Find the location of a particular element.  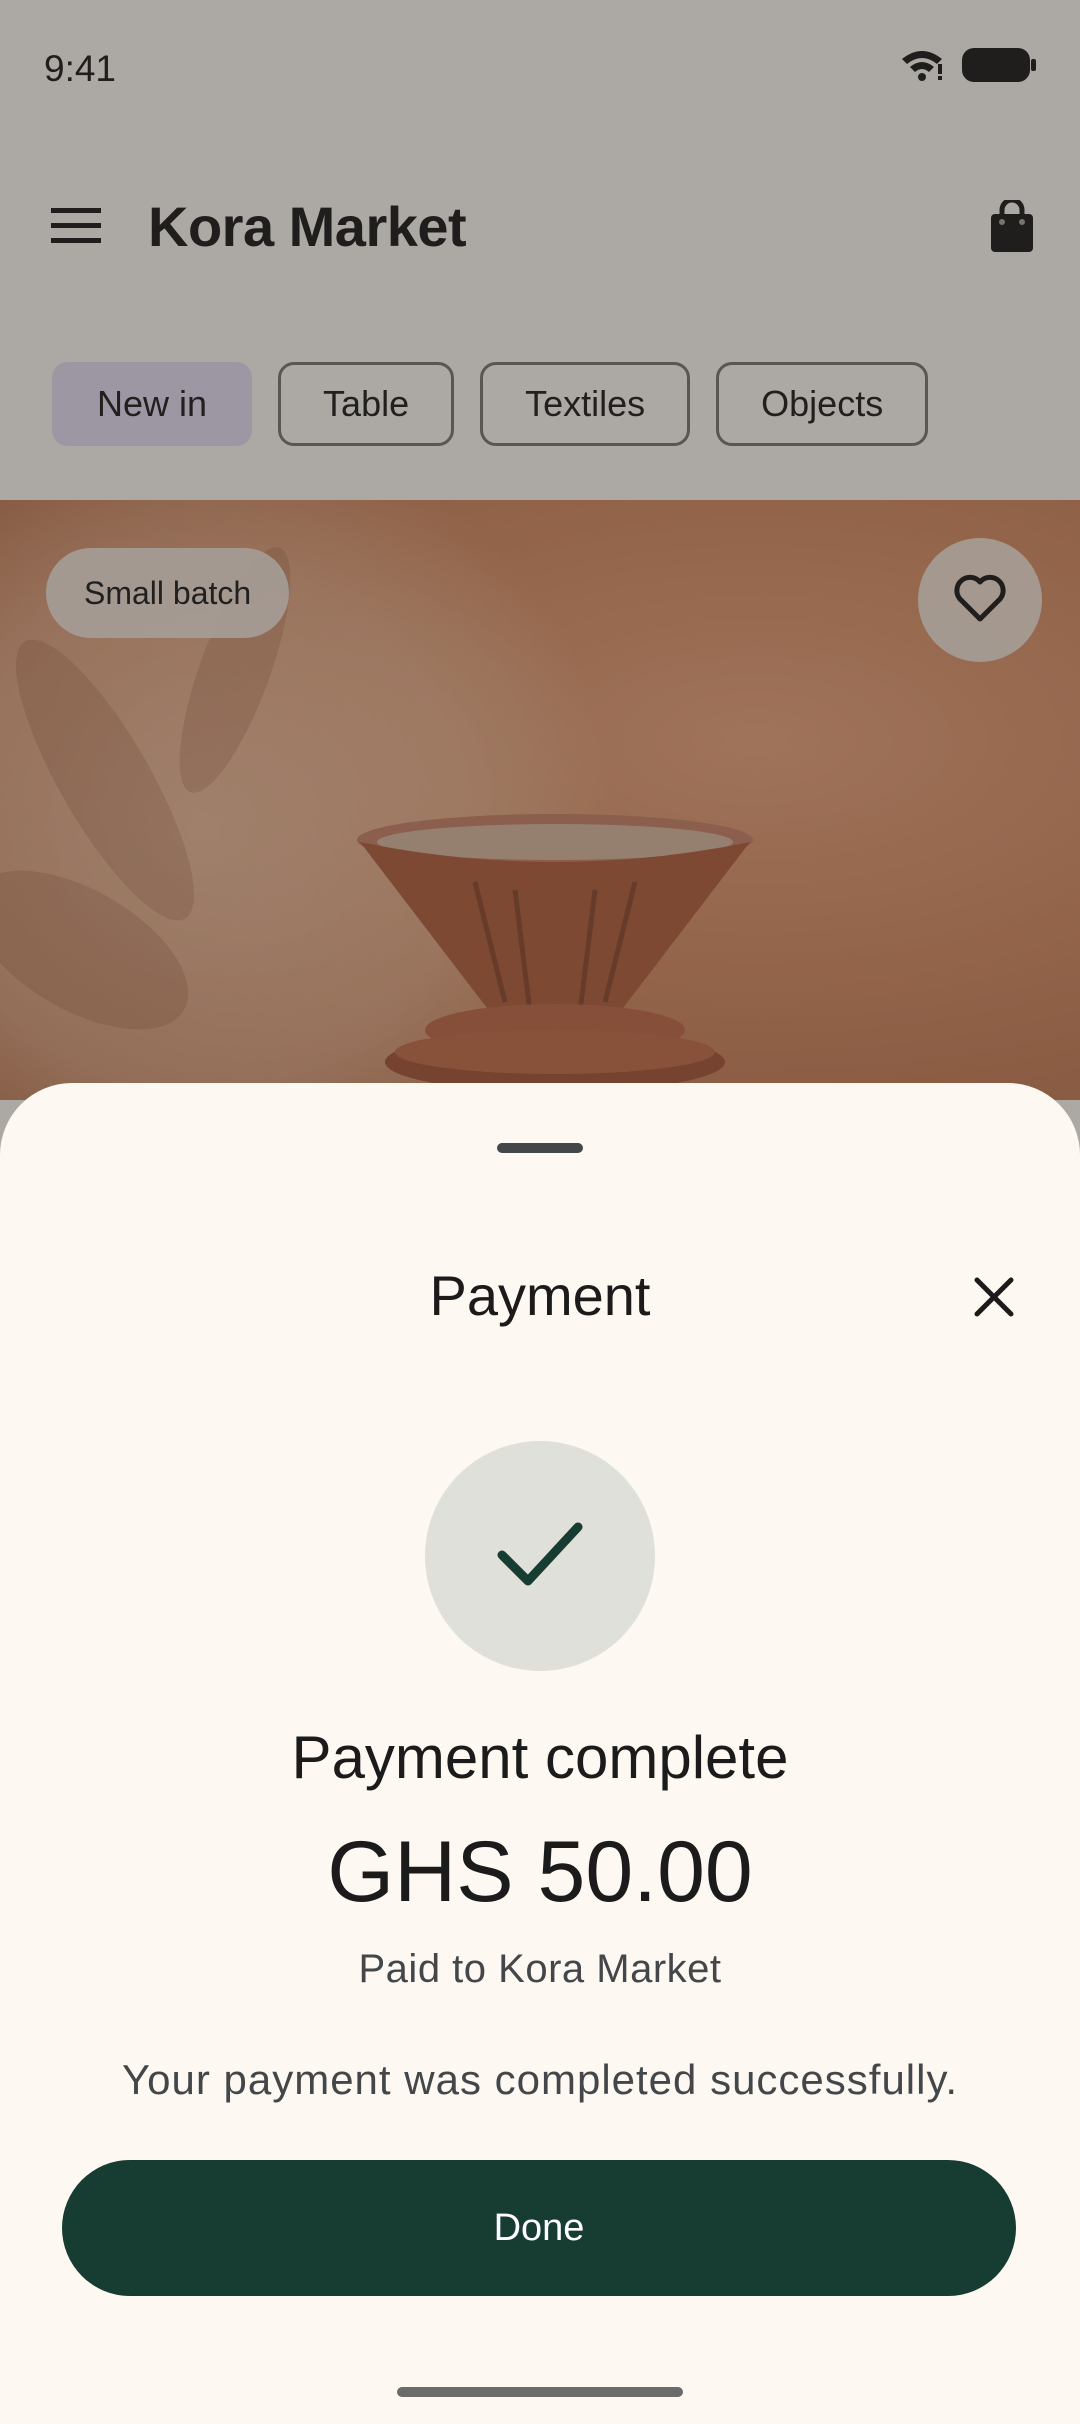

done-button: Done is located at coordinates (539, 2228).